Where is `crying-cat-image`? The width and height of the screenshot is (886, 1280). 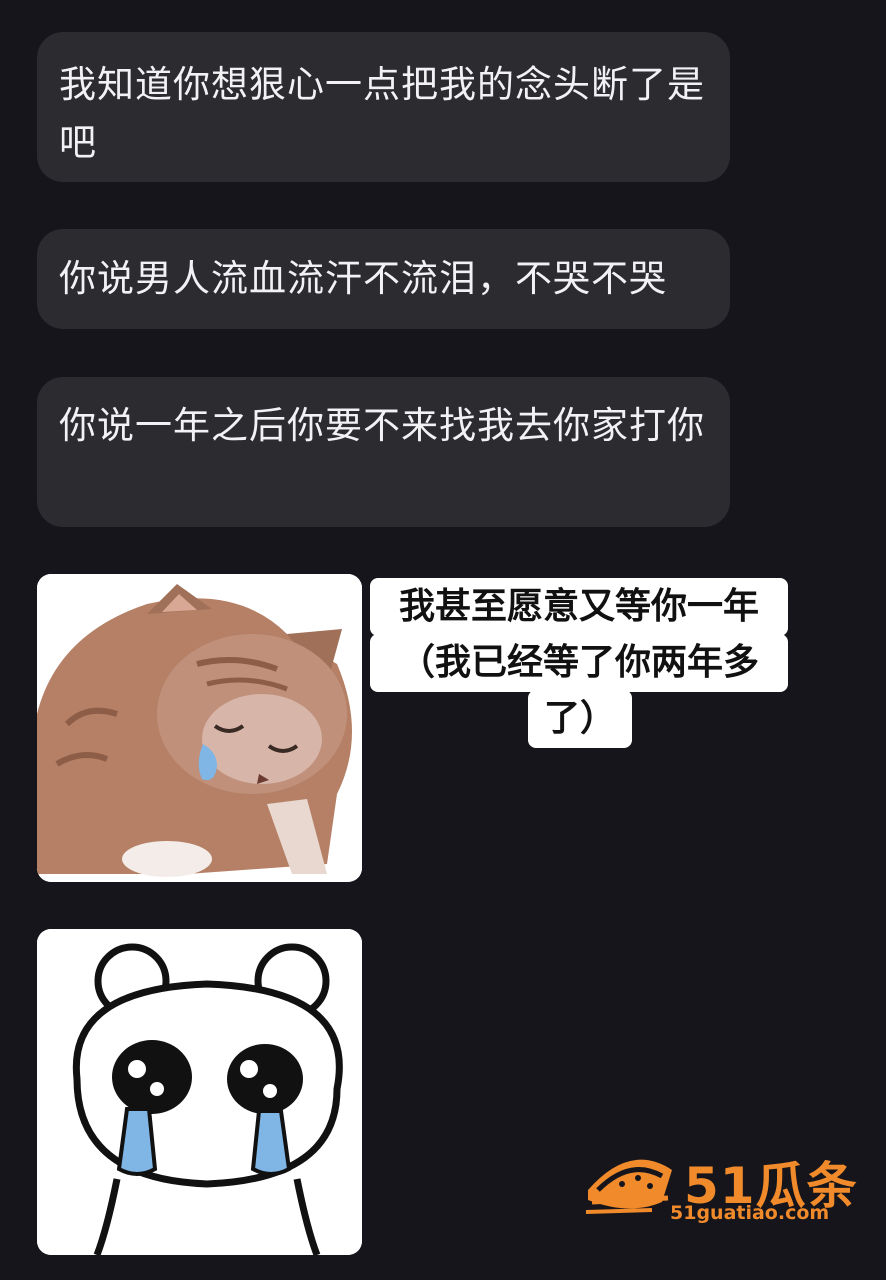
crying-cat-image is located at coordinates (199, 728).